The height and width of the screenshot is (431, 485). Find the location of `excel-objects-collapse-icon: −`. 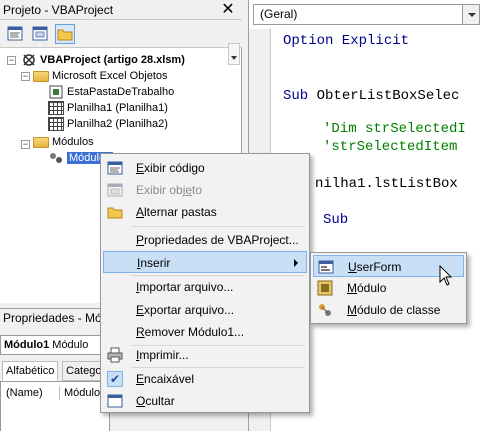

excel-objects-collapse-icon: − is located at coordinates (25, 76).